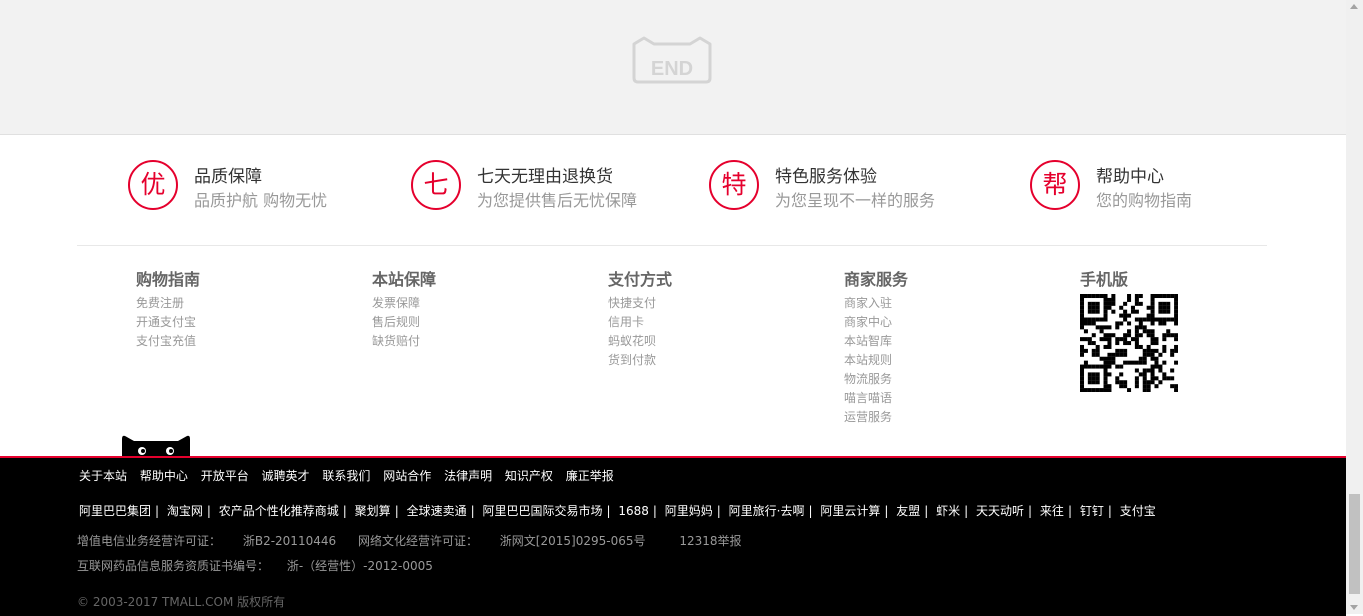  I want to click on column-shopping-guide: 购物指南 免费注册 开通支付宝 支付宝充值, so click(168, 308).